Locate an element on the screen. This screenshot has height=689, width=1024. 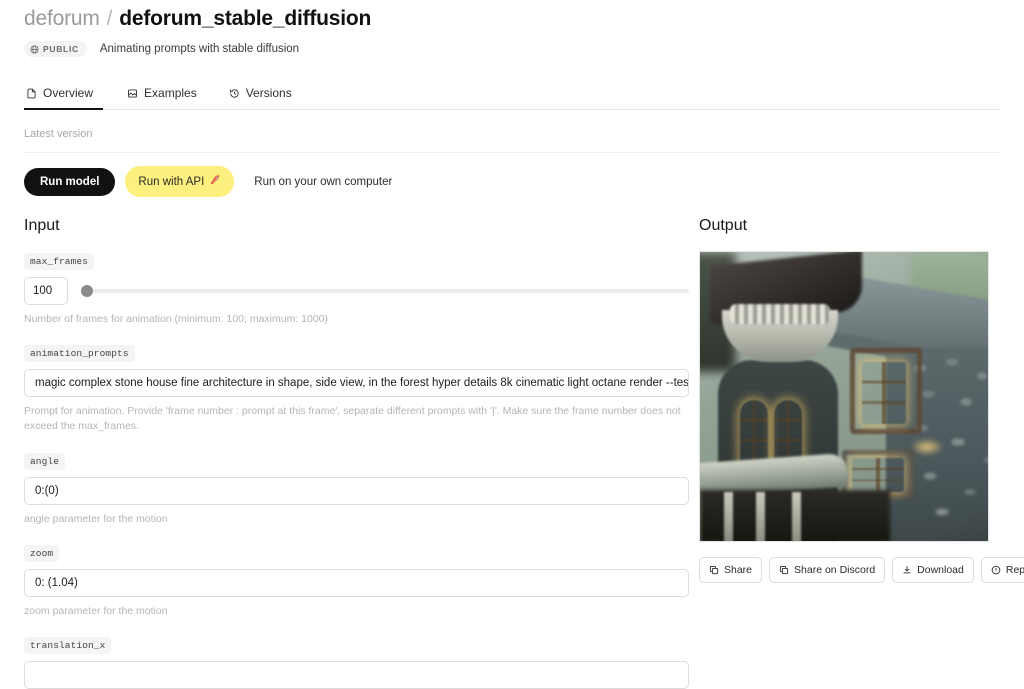
run-model-button: Run model is located at coordinates (70, 181).